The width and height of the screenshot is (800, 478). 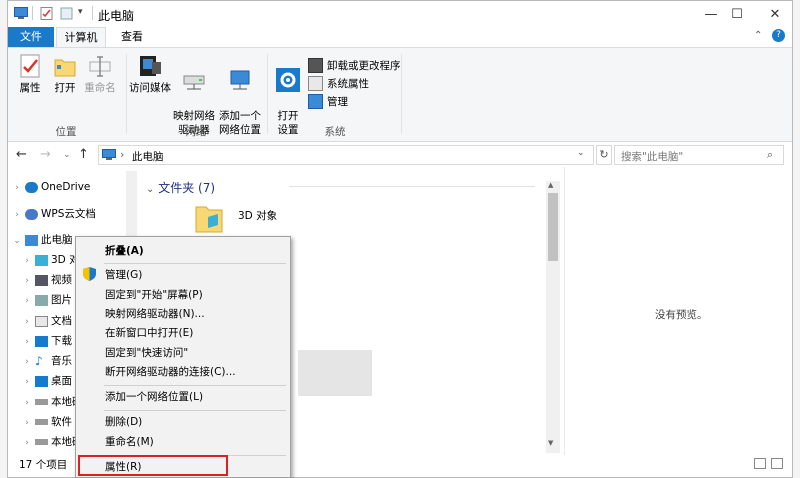 I want to click on nav-item-desktop: › 桌面, so click(x=47, y=381).